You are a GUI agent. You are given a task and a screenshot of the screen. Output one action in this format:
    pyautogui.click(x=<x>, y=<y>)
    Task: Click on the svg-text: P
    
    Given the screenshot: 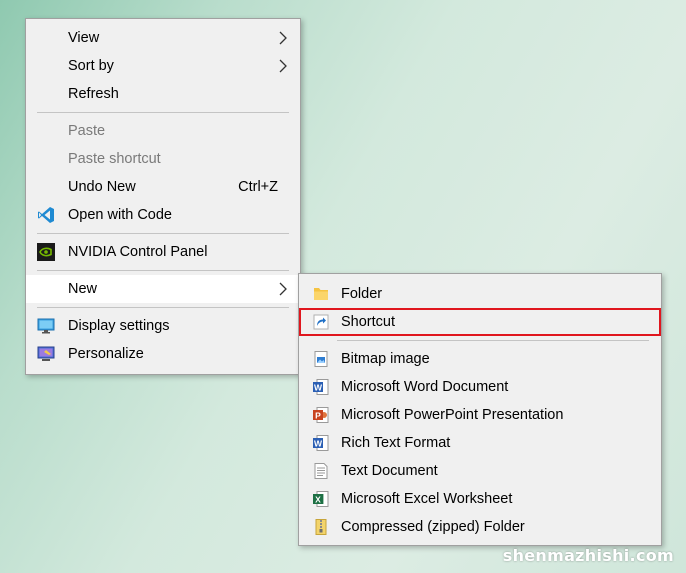 What is the action you would take?
    pyautogui.click(x=318, y=415)
    